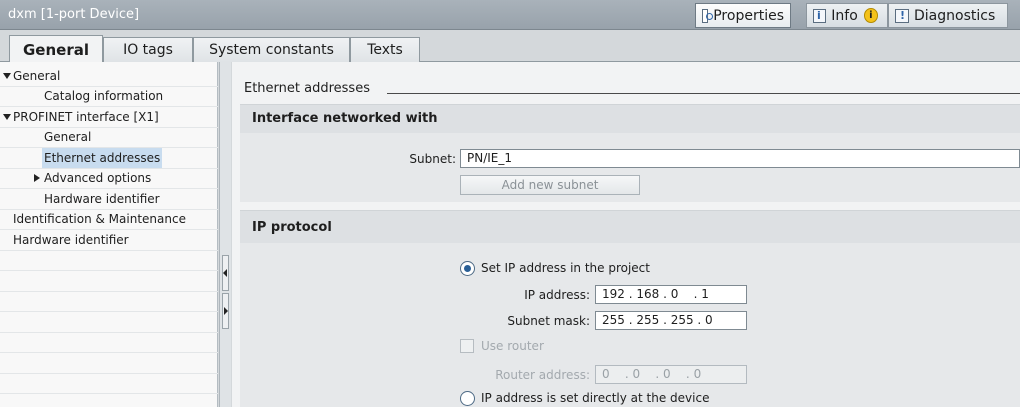  What do you see at coordinates (630, 227) in the screenshot?
I see `group-header: IP protocol` at bounding box center [630, 227].